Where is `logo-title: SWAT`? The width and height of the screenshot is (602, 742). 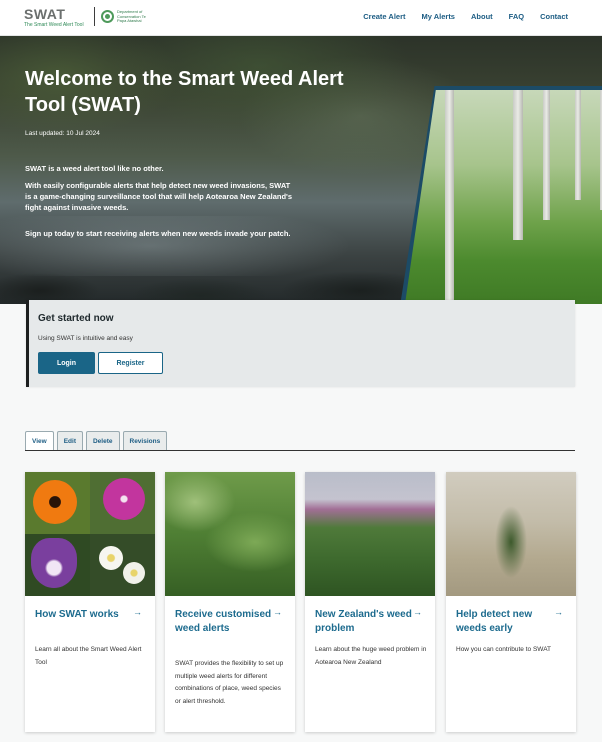 logo-title: SWAT is located at coordinates (45, 14).